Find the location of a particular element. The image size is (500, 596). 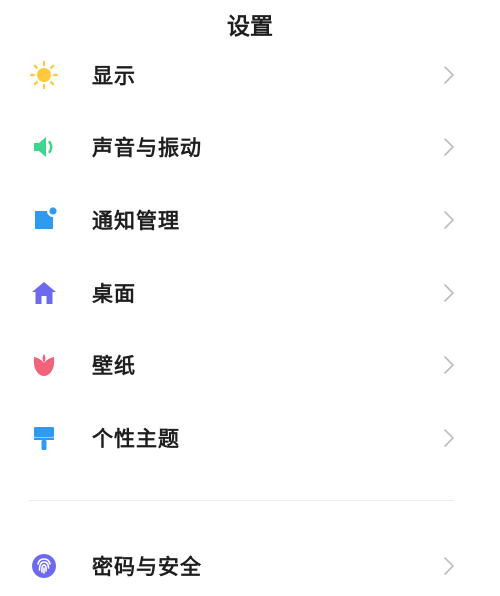

tulip-icon is located at coordinates (44, 365).